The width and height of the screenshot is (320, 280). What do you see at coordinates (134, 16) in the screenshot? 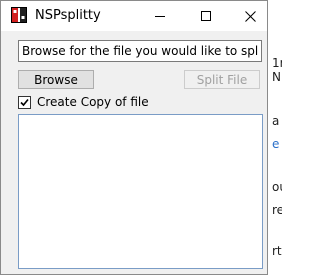
I see `title-bar: NSPsplitty` at bounding box center [134, 16].